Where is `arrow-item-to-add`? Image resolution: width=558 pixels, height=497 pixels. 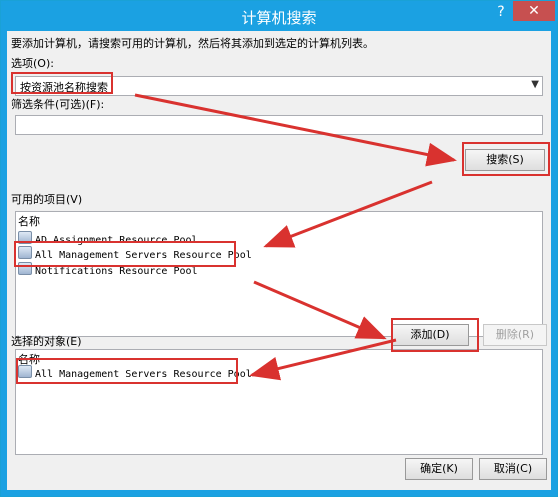 arrow-item-to-add is located at coordinates (320, 310).